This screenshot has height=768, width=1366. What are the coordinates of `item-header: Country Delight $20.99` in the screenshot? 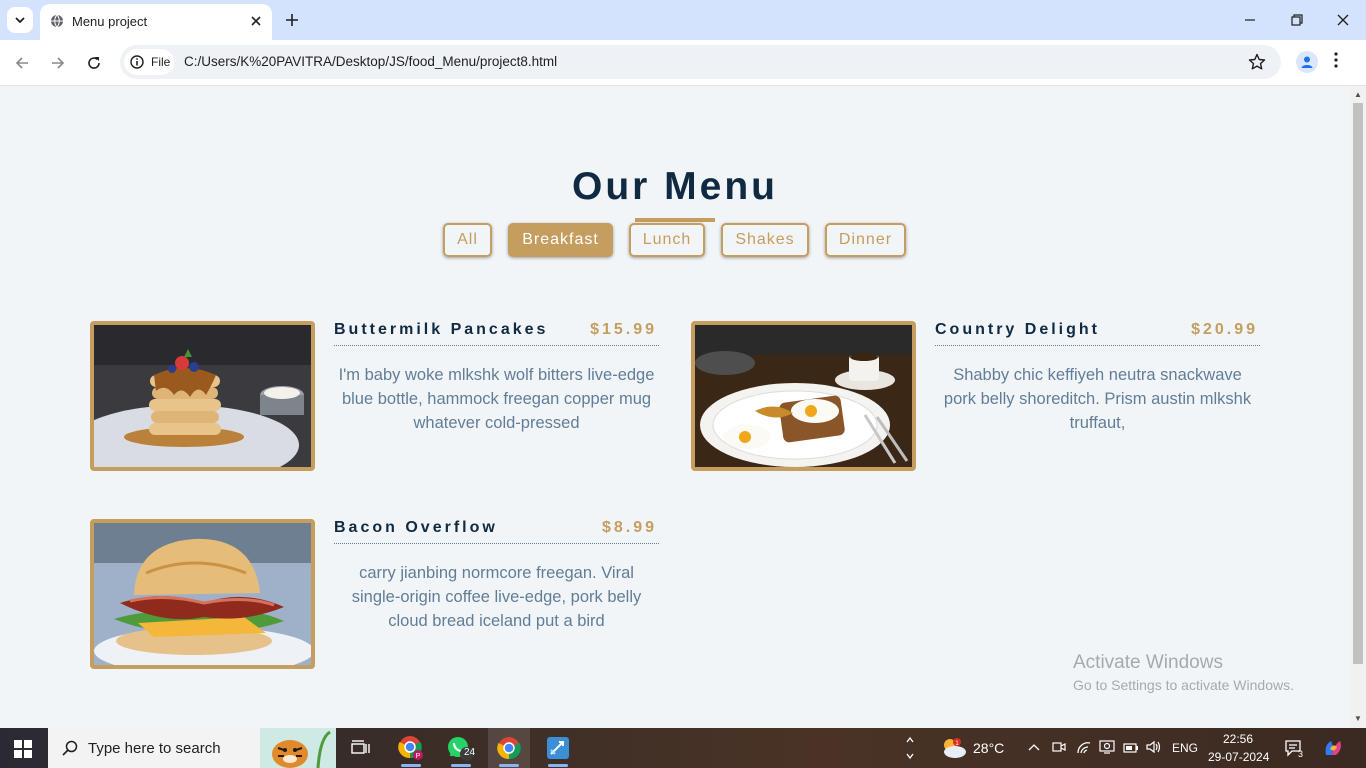 It's located at (1097, 333).